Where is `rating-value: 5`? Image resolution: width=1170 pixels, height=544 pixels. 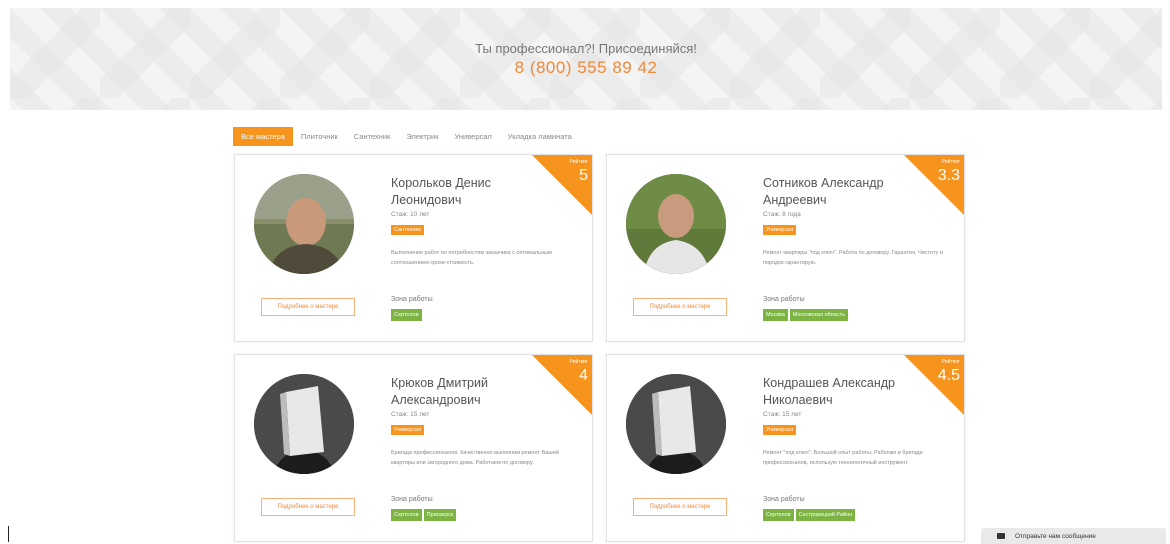 rating-value: 5 is located at coordinates (583, 175).